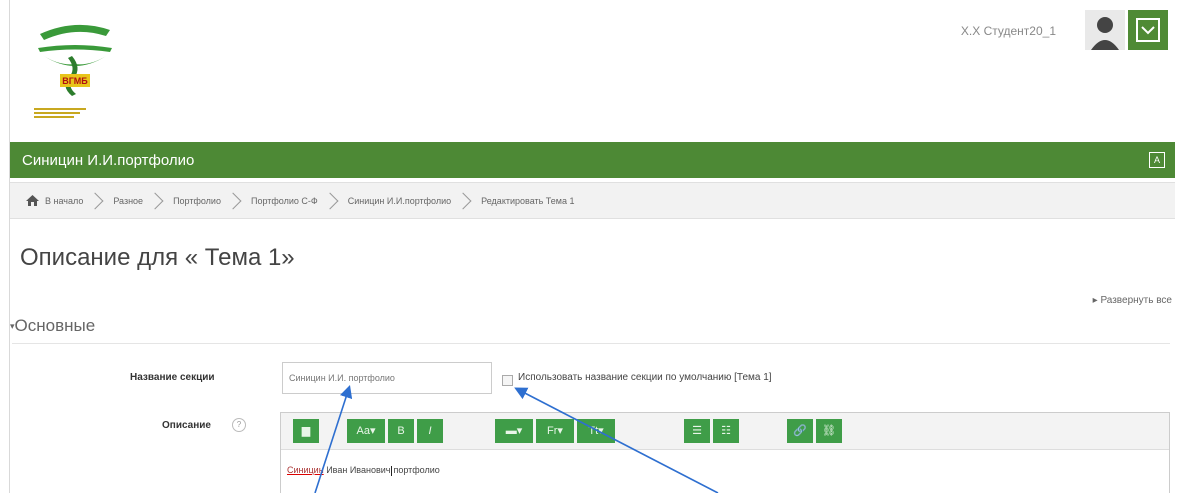 This screenshot has height=493, width=1180. I want to click on annotation-arrows, so click(516, 438).